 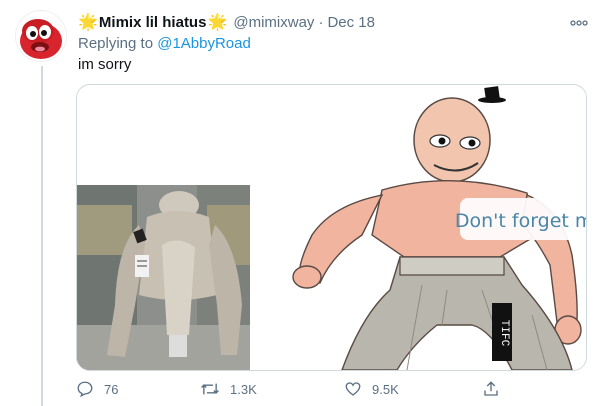 I want to click on replying-to-line: Replying to @1AbbyRoad, so click(x=164, y=43).